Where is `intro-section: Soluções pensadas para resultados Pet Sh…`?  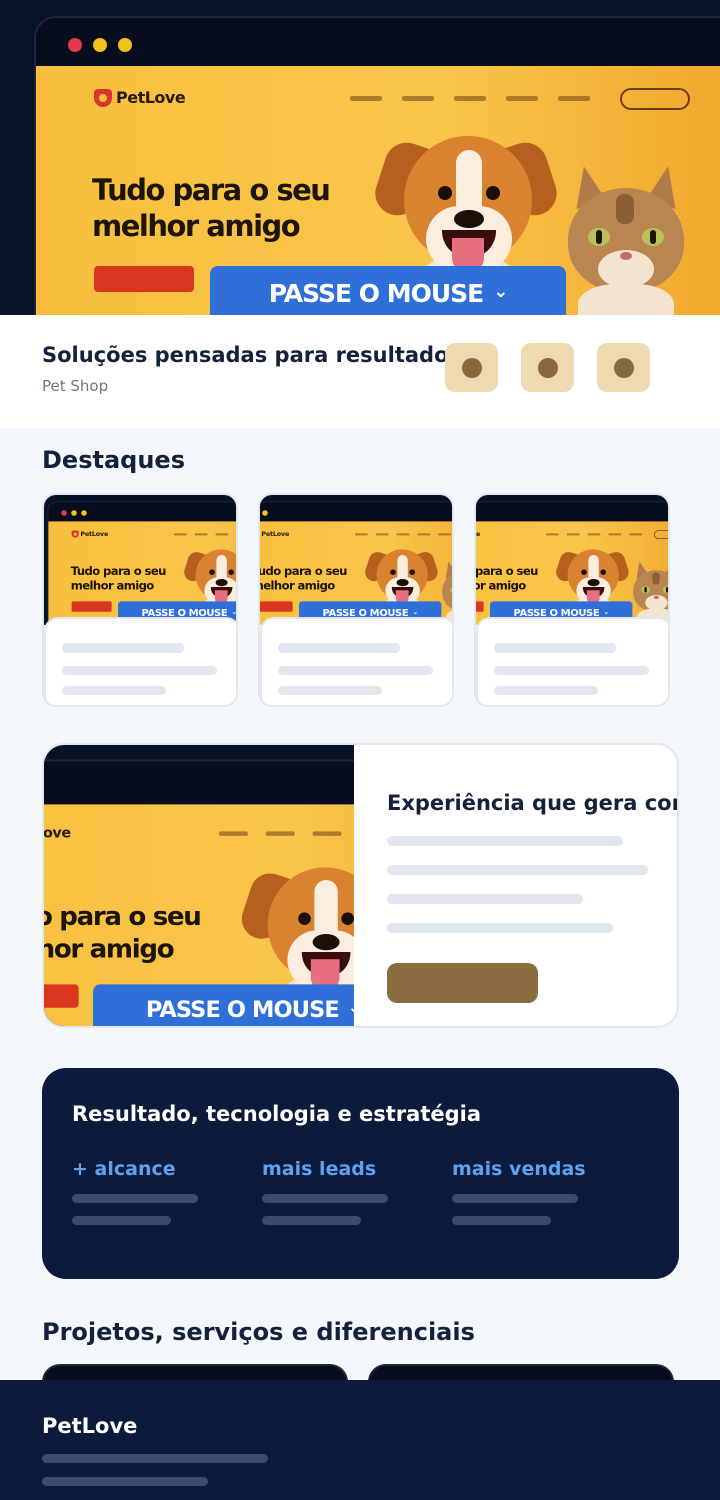
intro-section: Soluções pensadas para resultados Pet Sh… is located at coordinates (360, 371).